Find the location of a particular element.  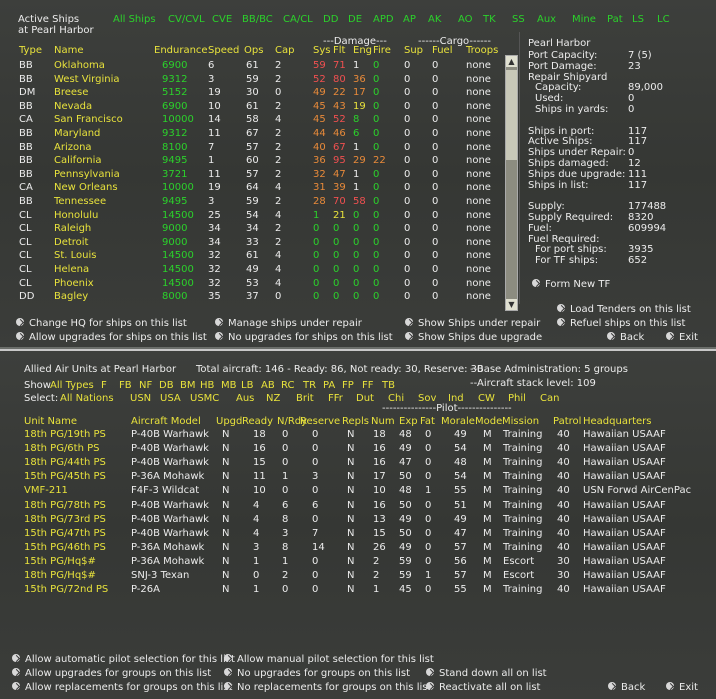

ship-cell-name: Phoenix is located at coordinates (74, 283).